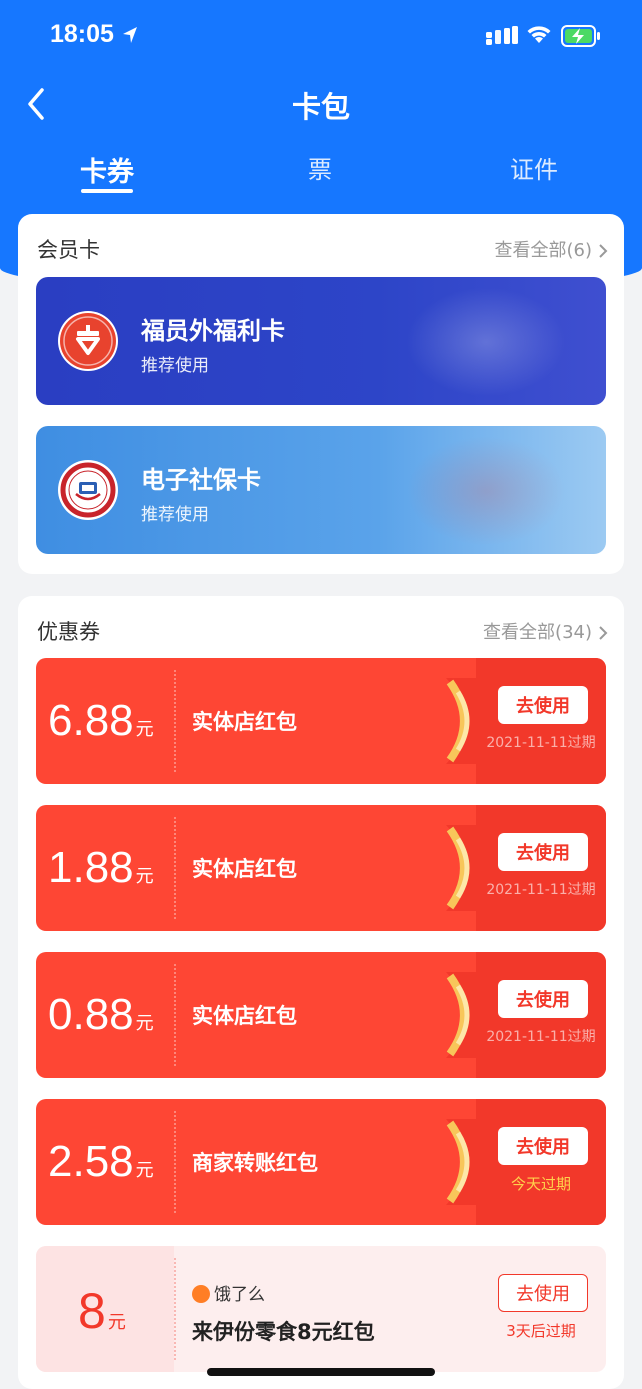 This screenshot has width=642, height=1389. I want to click on coupon-expiry: 今天过期, so click(540, 1184).